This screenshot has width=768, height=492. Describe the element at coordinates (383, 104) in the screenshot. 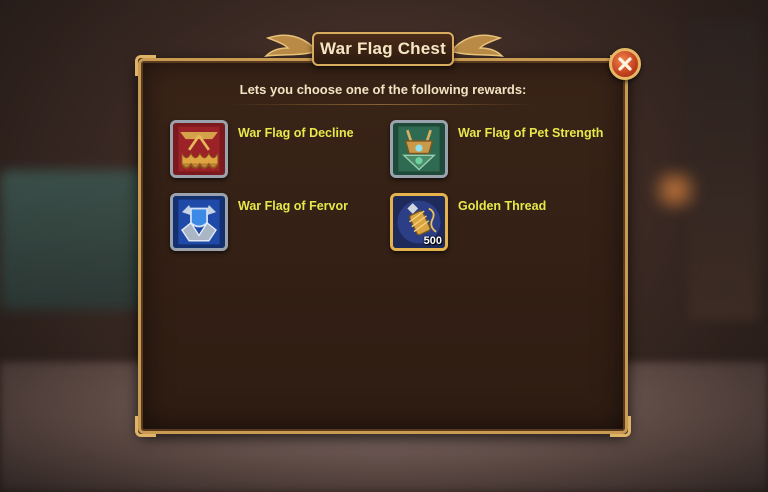

I see `subtitle-divider` at that location.